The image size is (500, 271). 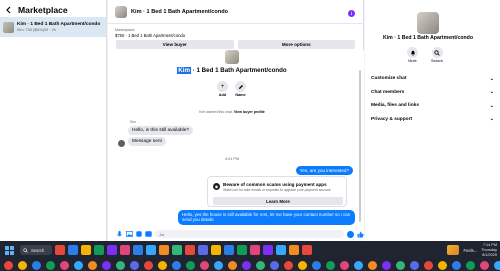 What do you see at coordinates (491, 92) in the screenshot?
I see `chevron-down-icon: ⌄` at bounding box center [491, 92].